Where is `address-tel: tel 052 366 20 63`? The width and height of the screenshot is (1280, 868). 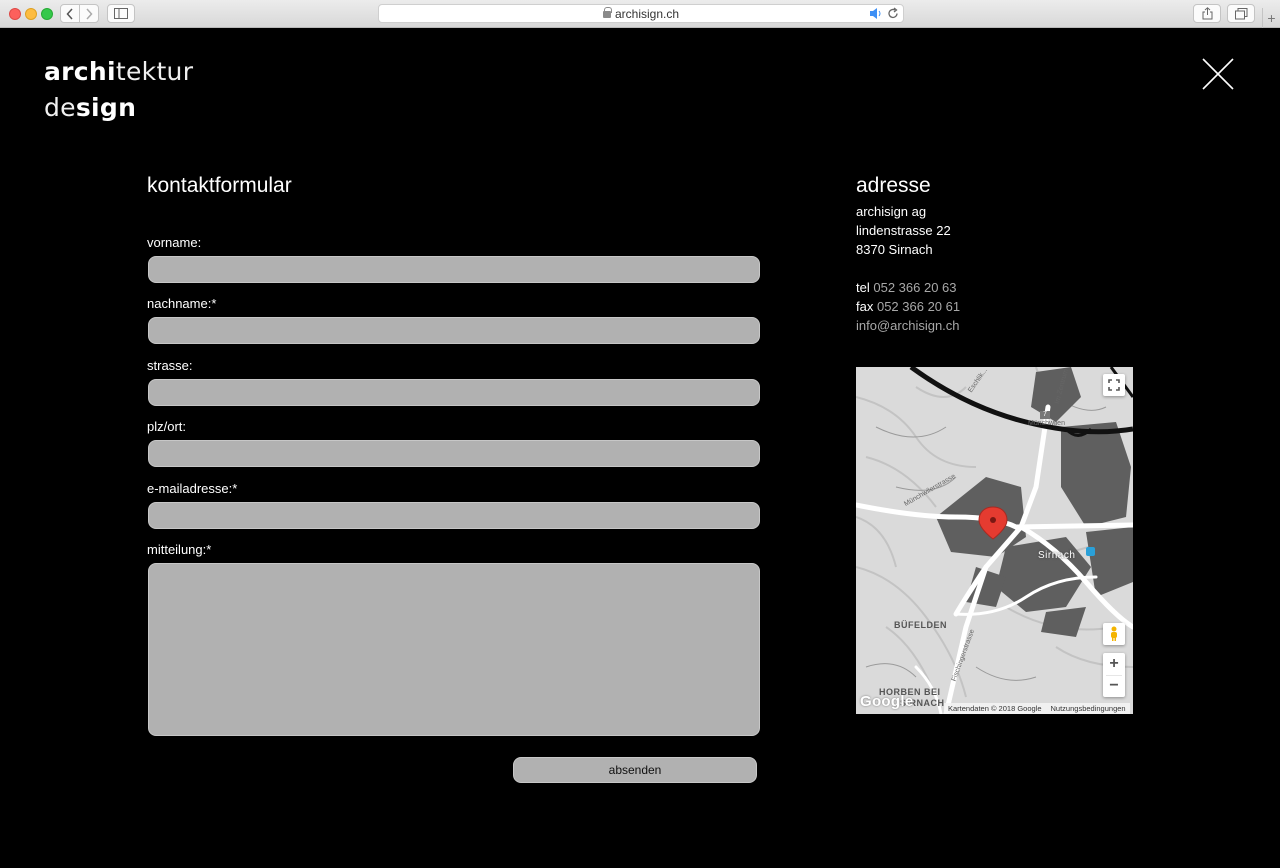
address-tel: tel 052 366 20 63 is located at coordinates (906, 287).